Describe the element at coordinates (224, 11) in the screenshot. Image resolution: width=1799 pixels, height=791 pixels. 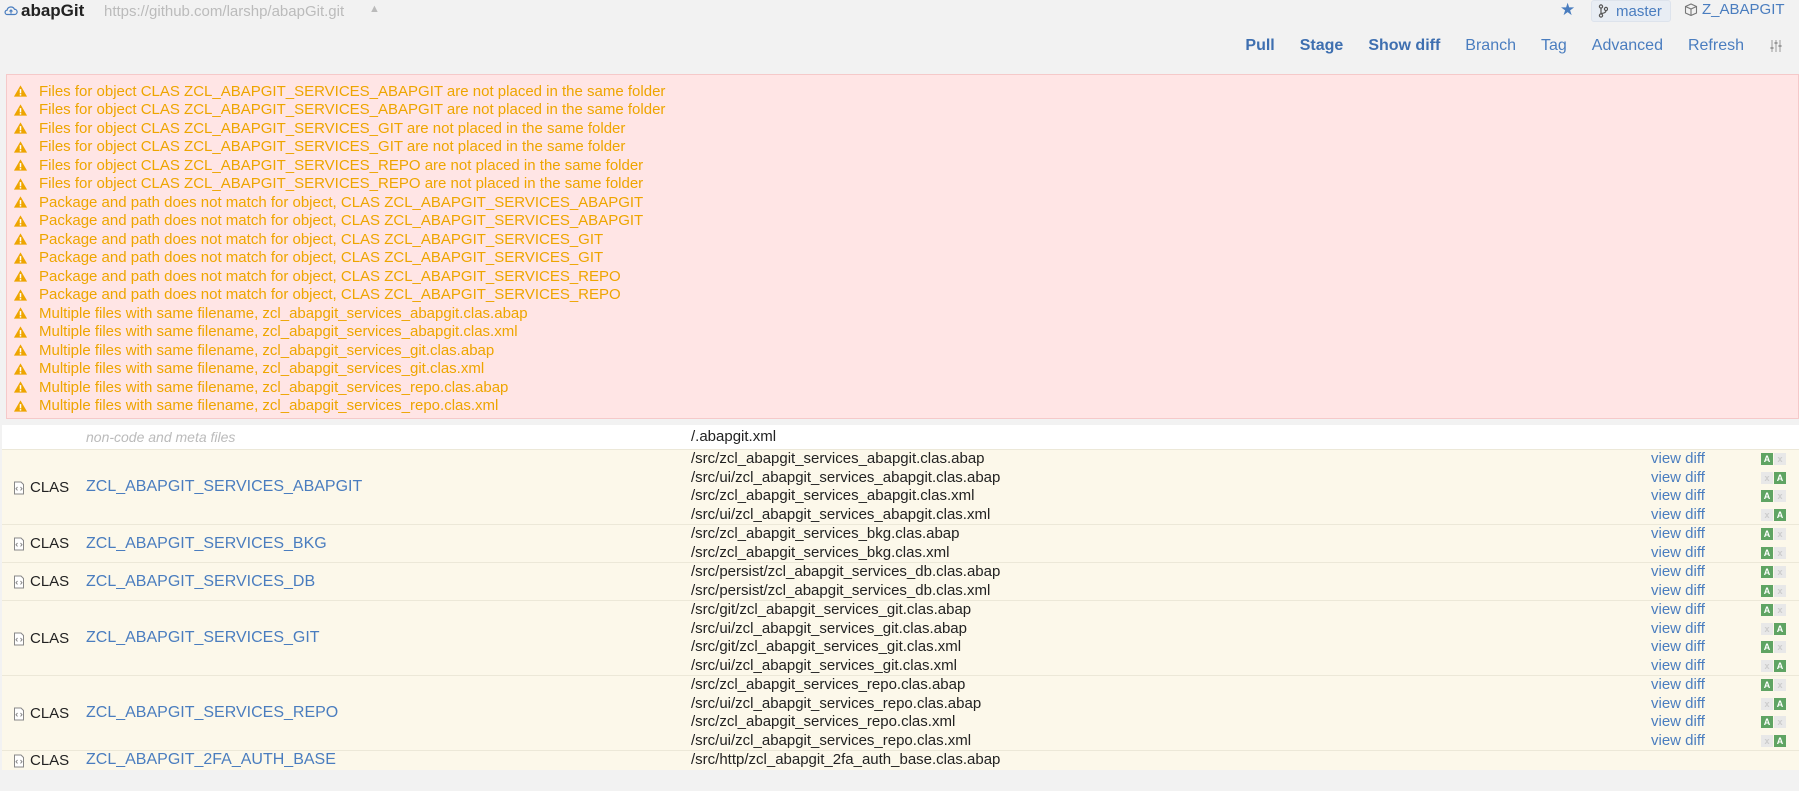
I see `repo-url: https://github.com/larshp/abapGit.git` at that location.